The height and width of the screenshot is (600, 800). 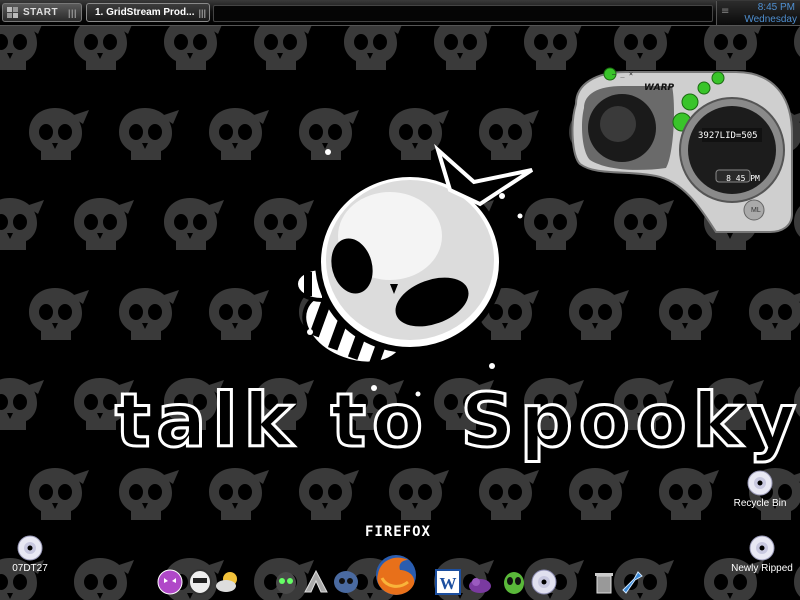 I want to click on system-tray: ≡ 8:45 PM Wednesday, so click(x=758, y=13).